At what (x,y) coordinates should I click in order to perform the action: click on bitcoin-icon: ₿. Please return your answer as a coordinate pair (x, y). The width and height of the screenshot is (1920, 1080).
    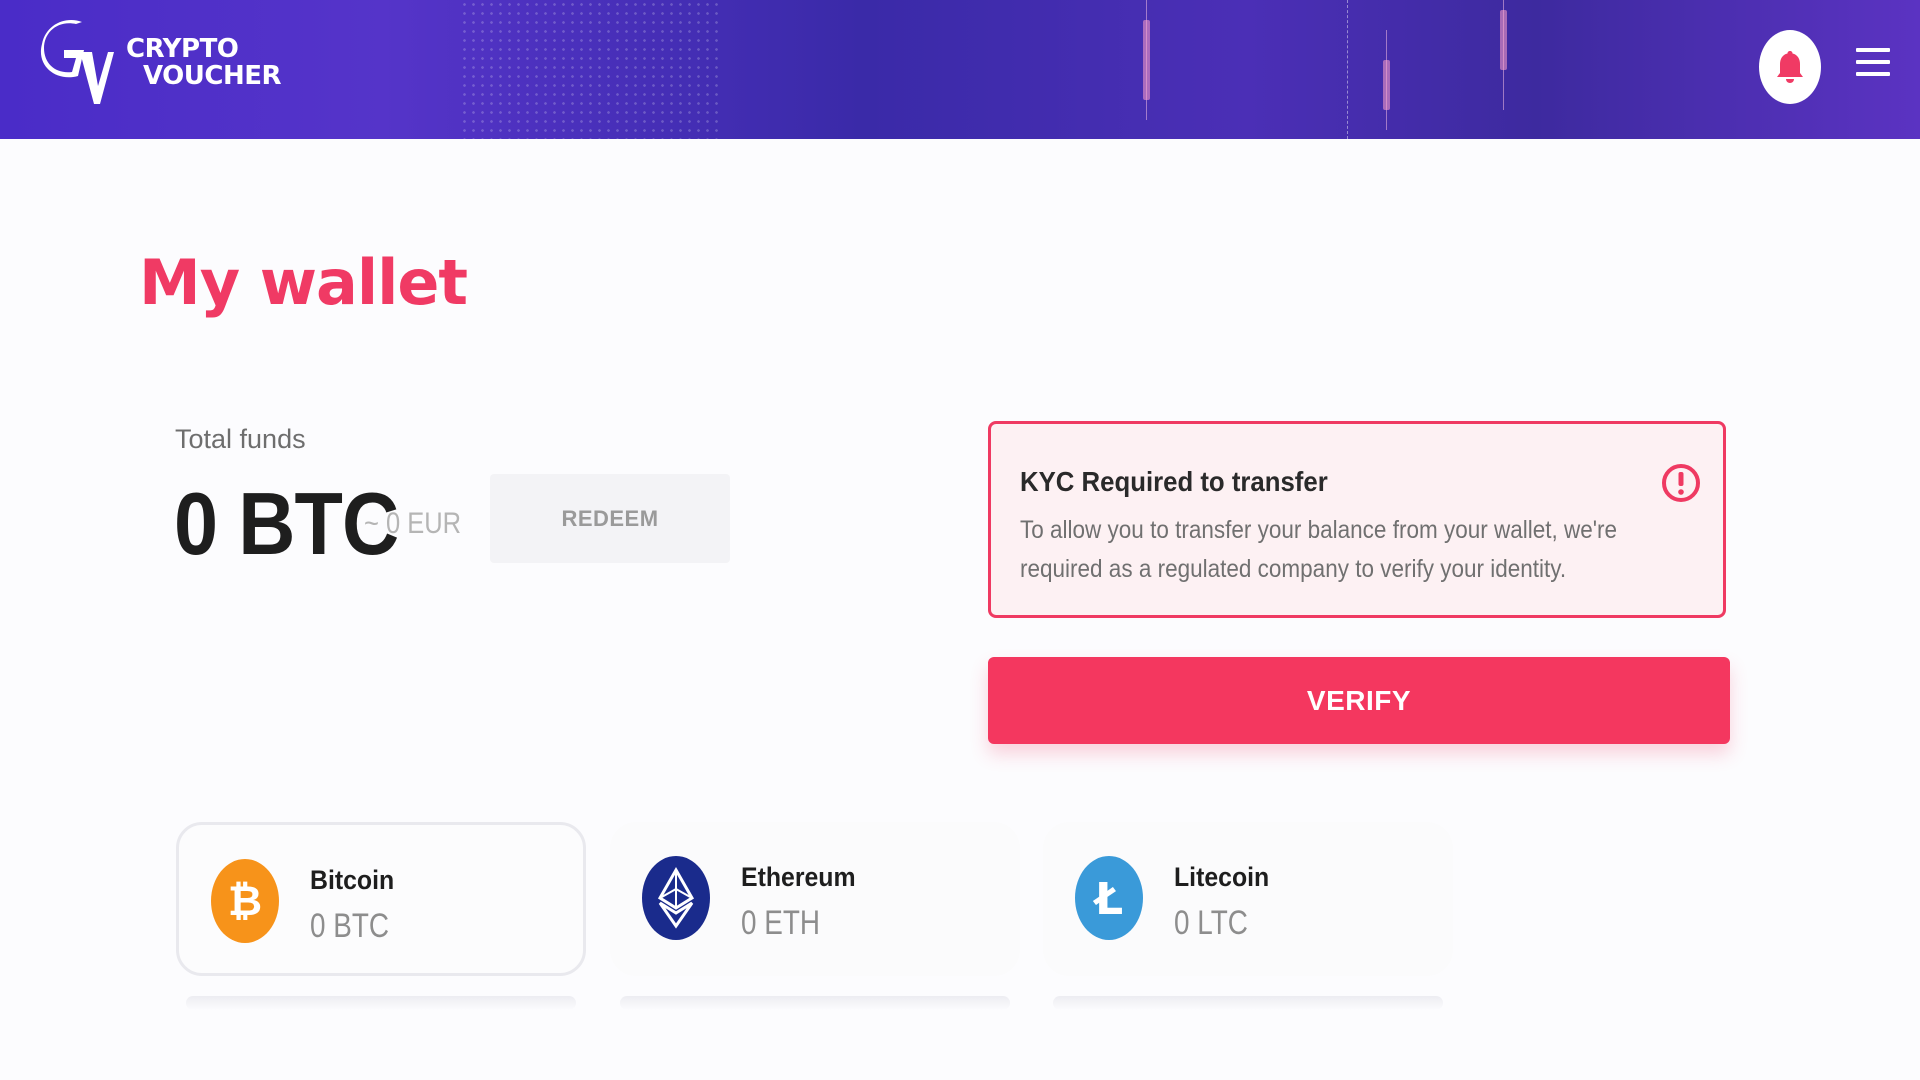
    Looking at the image, I should click on (245, 901).